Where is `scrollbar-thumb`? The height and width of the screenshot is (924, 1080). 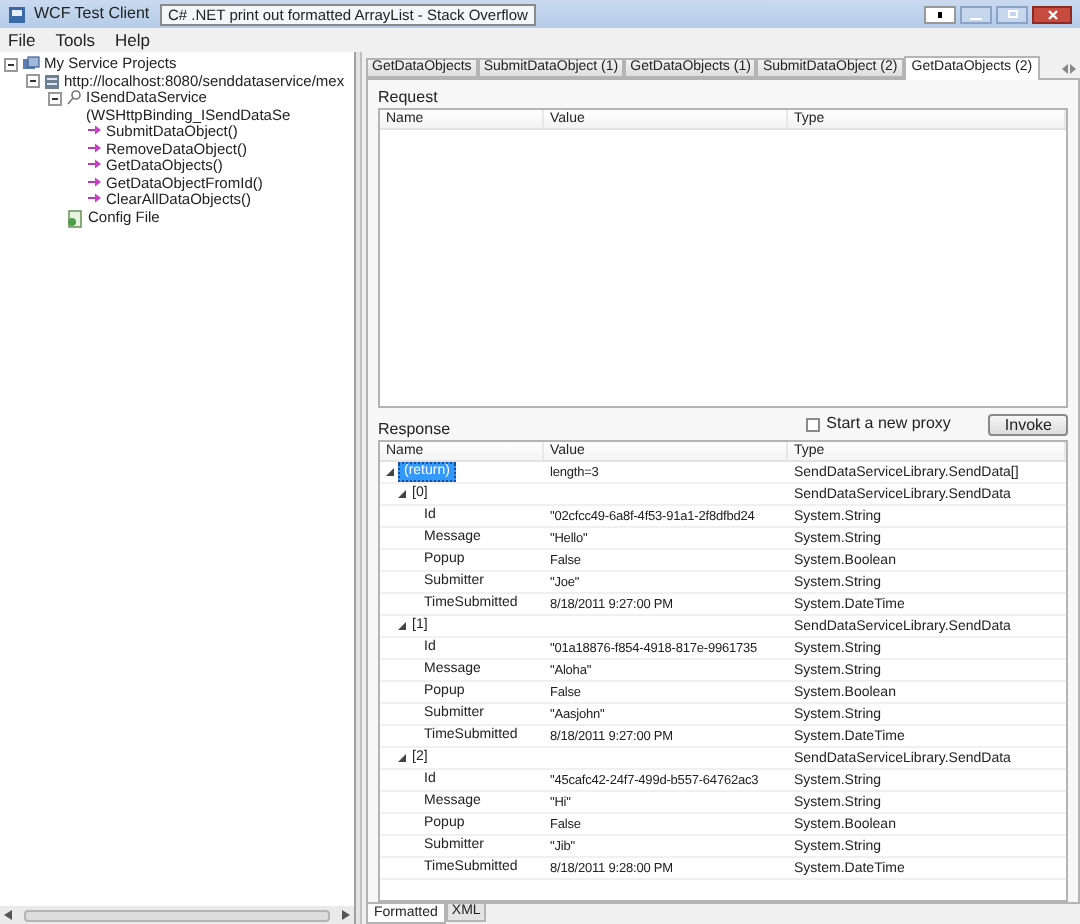 scrollbar-thumb is located at coordinates (177, 915).